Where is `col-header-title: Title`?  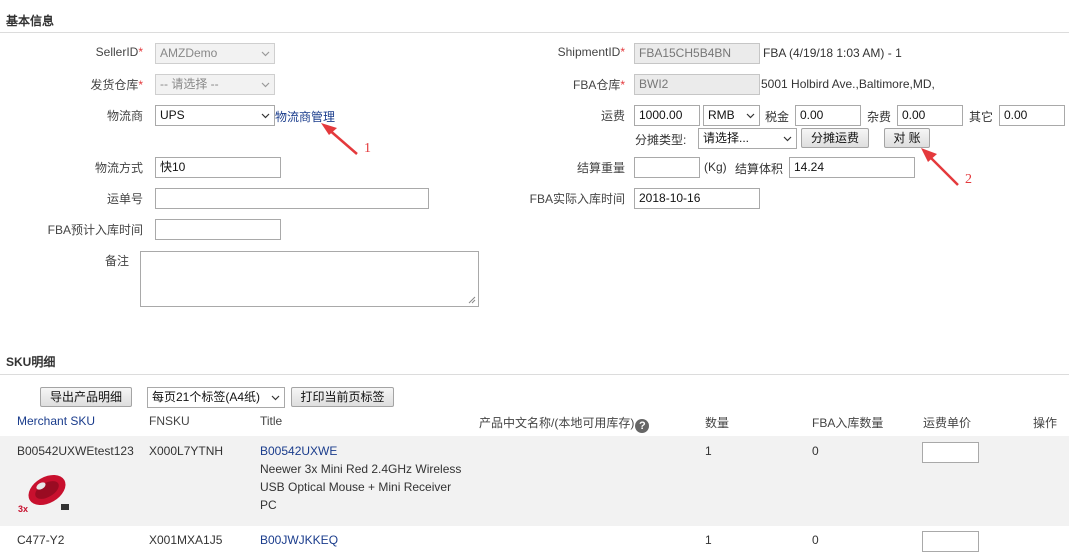 col-header-title: Title is located at coordinates (271, 421).